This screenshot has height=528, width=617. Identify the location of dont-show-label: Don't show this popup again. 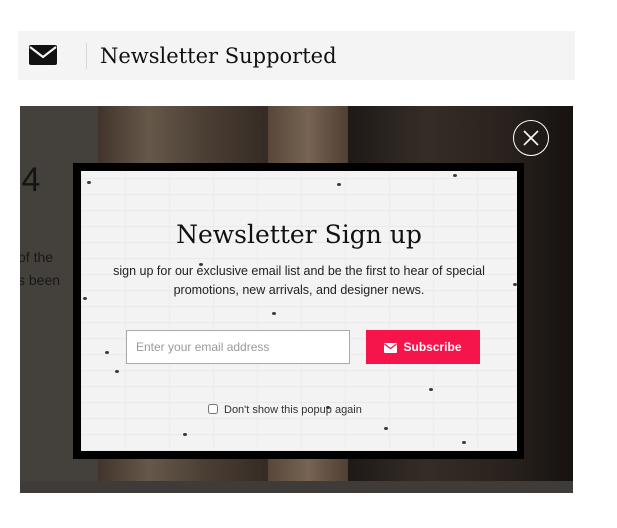
(293, 410).